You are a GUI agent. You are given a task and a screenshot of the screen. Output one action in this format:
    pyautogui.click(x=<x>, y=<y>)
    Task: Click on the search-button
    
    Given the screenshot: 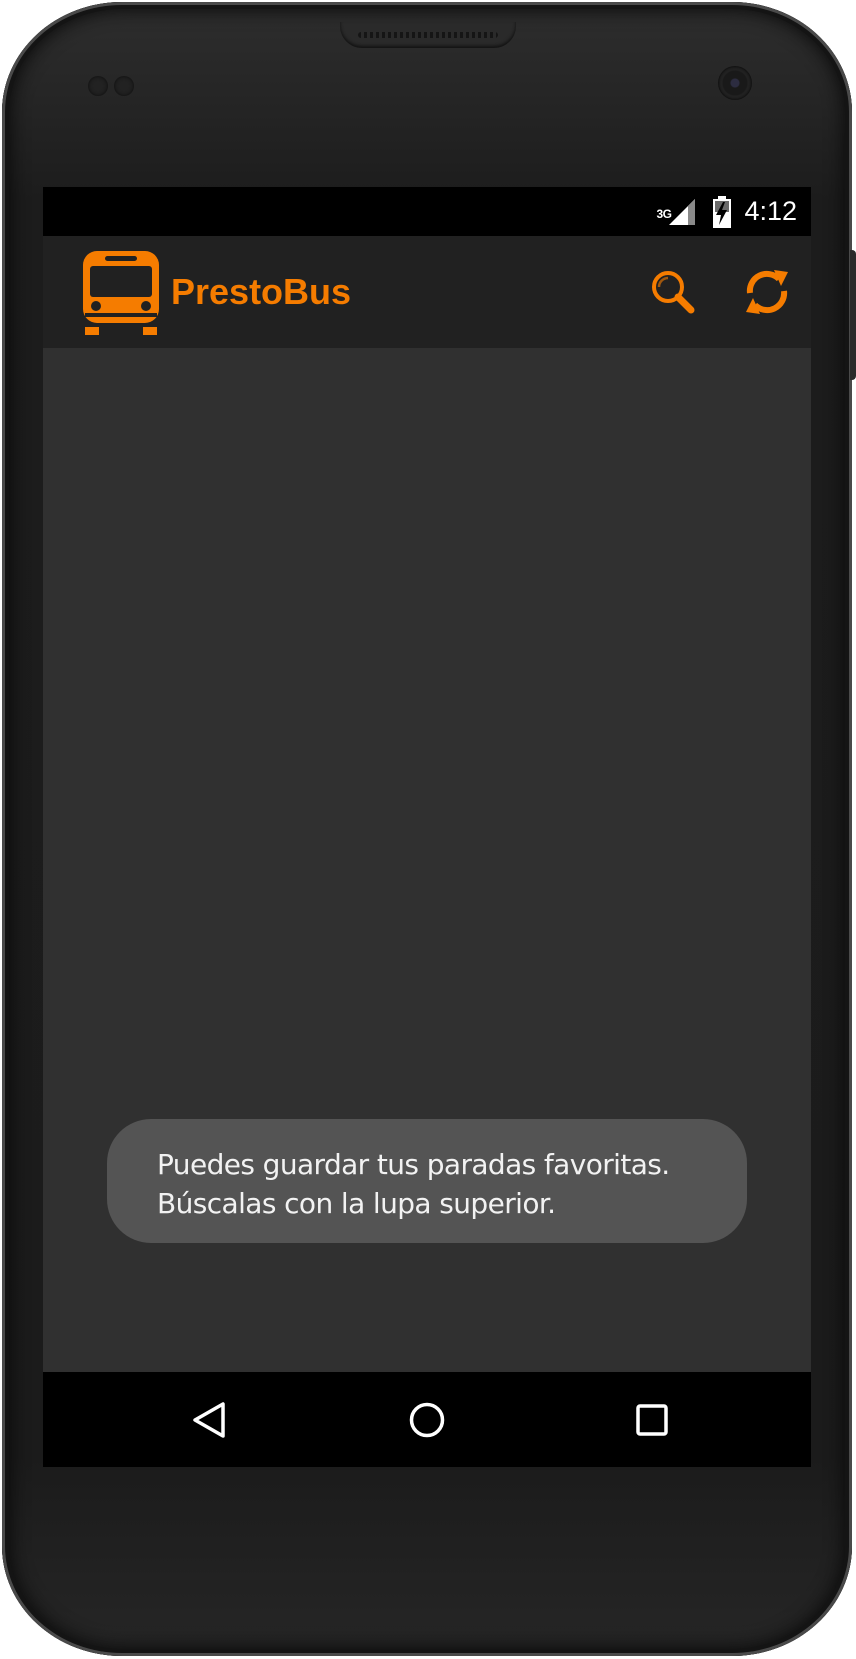 What is the action you would take?
    pyautogui.click(x=673, y=292)
    